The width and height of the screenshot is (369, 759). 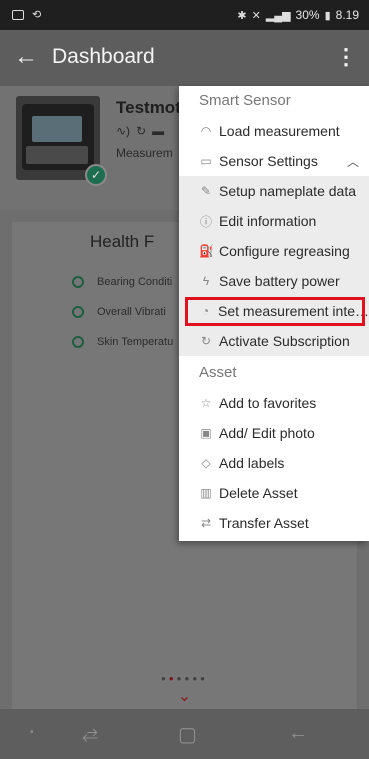 What do you see at coordinates (26, 57) in the screenshot?
I see `arrow-left-icon: ←` at bounding box center [26, 57].